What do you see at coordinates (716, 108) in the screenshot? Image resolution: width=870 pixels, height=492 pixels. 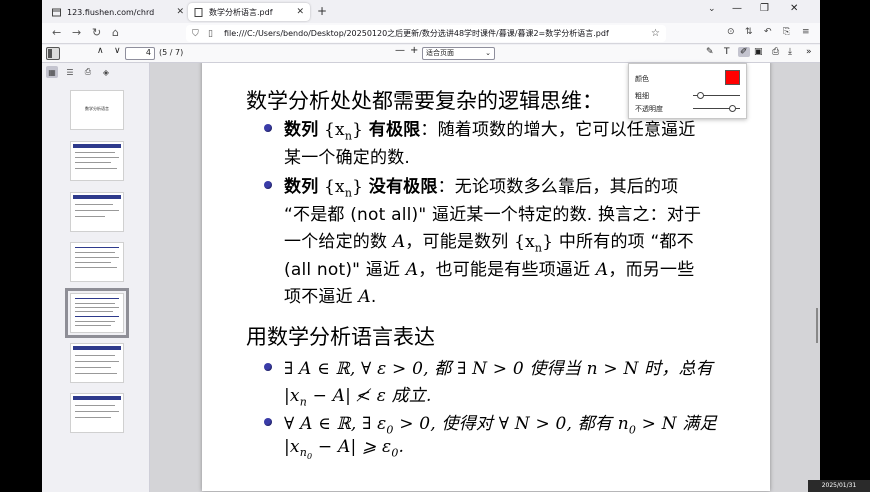 I see `opacity-slider` at bounding box center [716, 108].